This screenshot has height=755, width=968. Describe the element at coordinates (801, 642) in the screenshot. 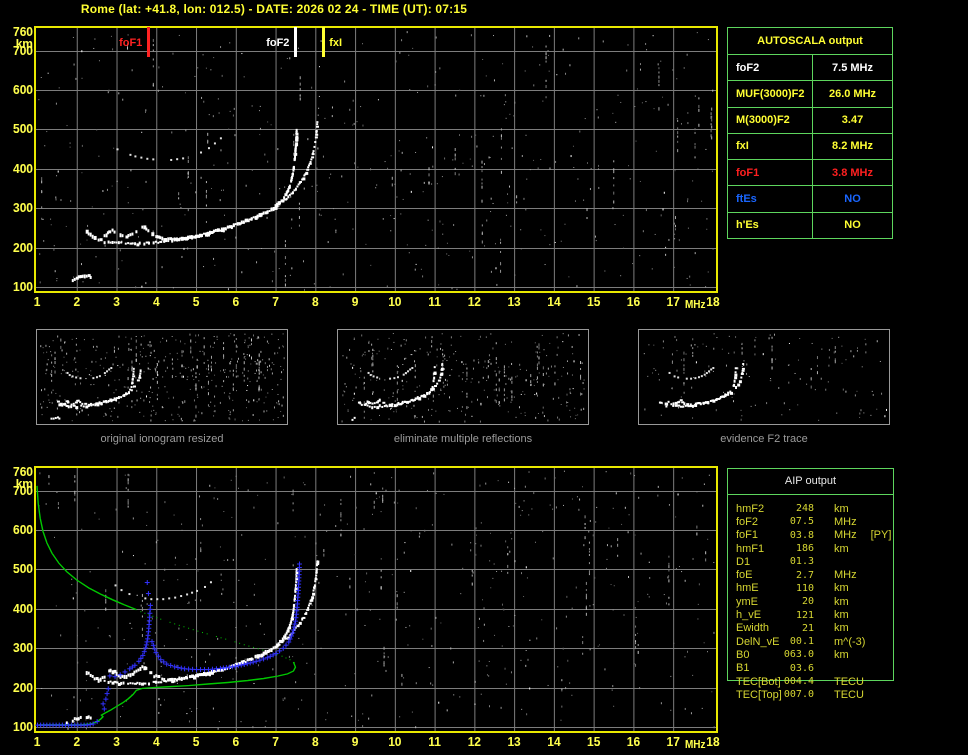

I see `row-value: 00.1` at that location.